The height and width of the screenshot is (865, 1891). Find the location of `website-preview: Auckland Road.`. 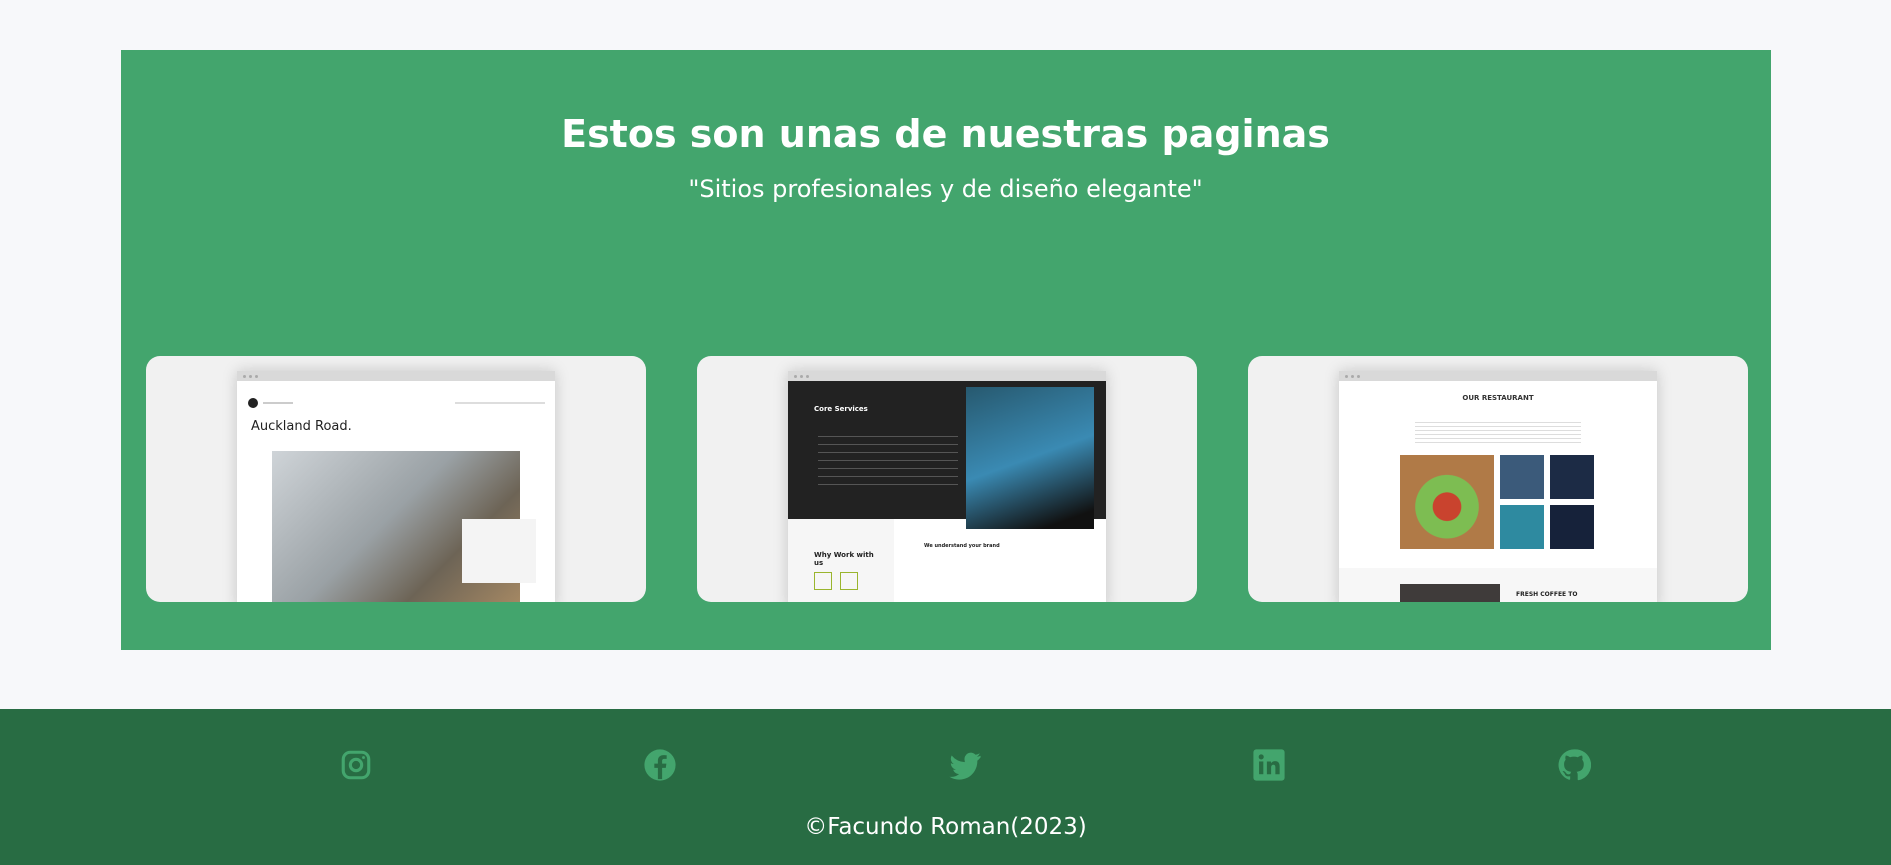

website-preview: Auckland Road. is located at coordinates (396, 486).